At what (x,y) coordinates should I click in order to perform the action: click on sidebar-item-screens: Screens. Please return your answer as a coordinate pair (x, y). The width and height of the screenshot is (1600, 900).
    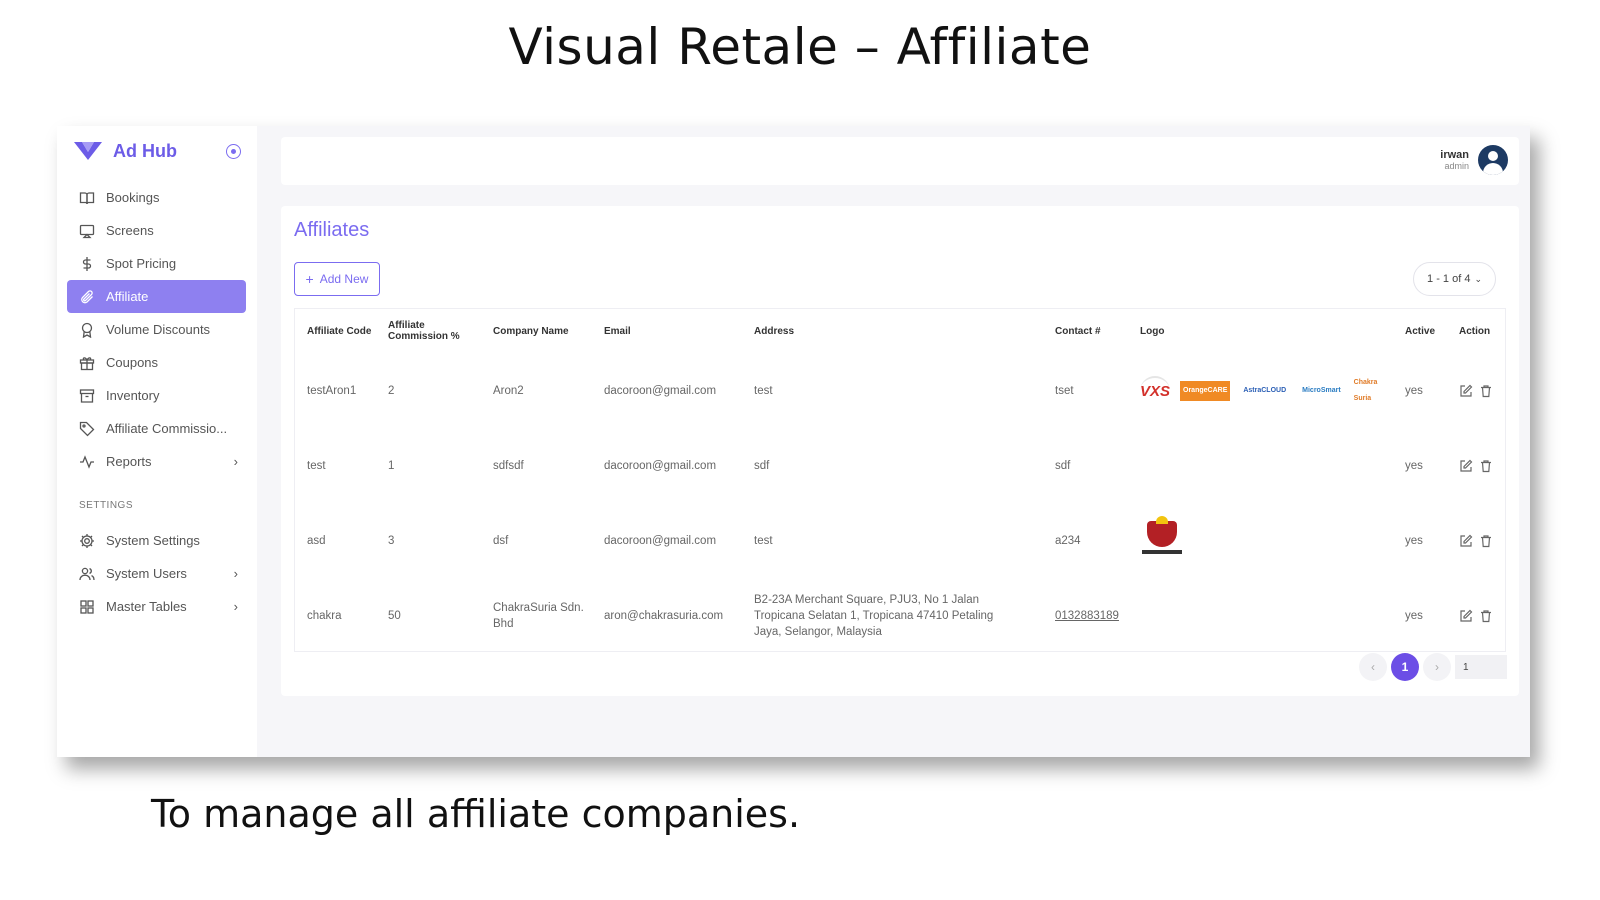
    Looking at the image, I should click on (156, 230).